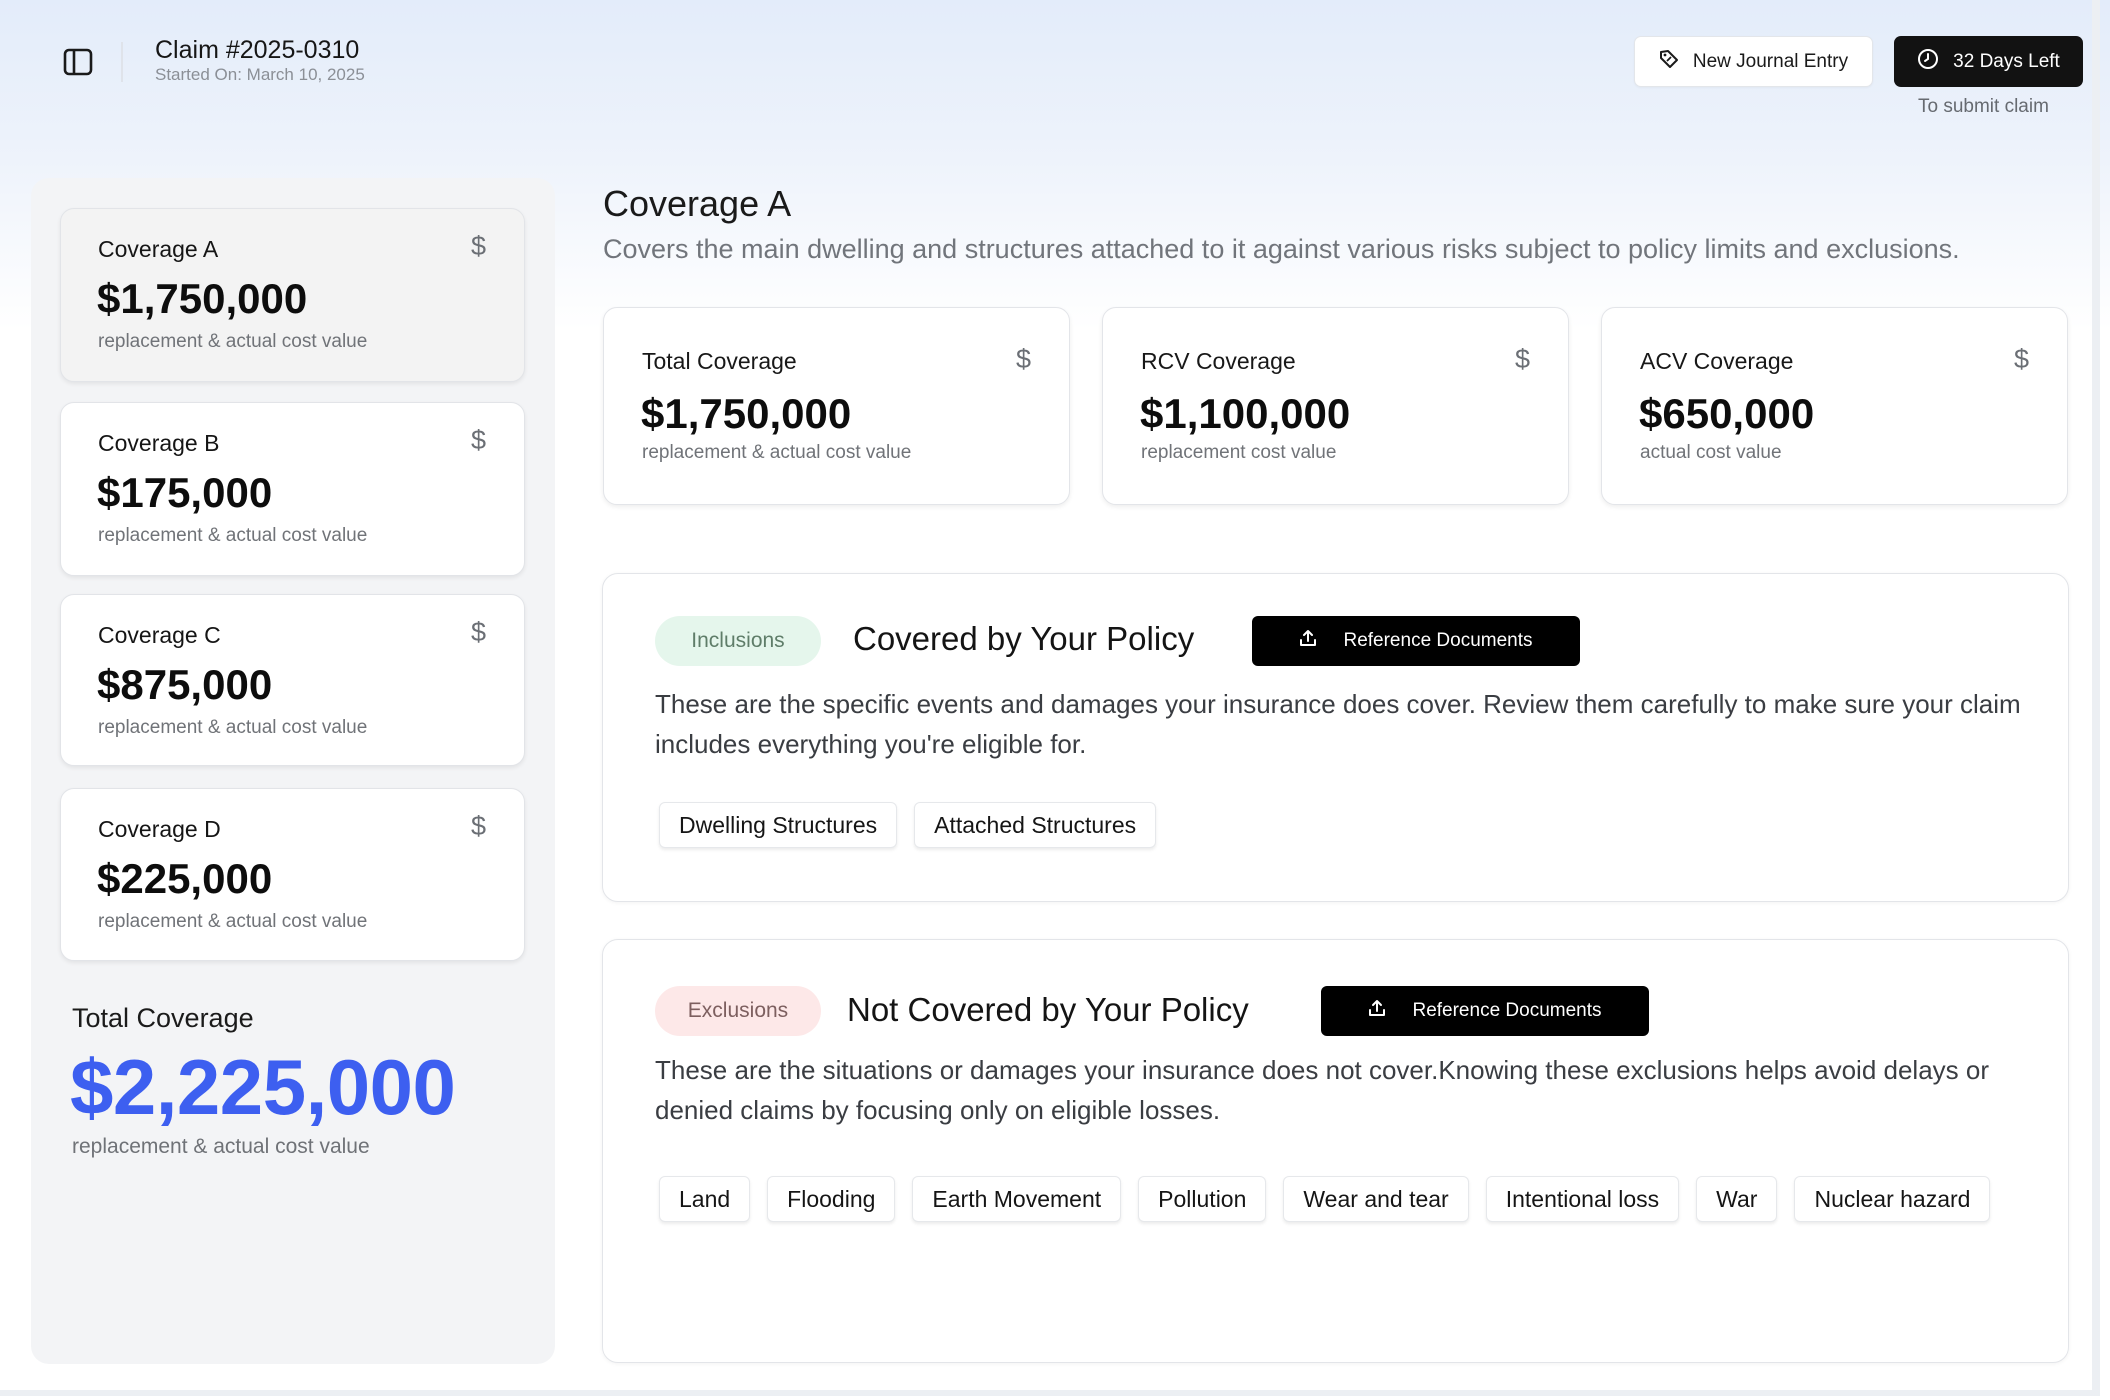 This screenshot has width=2110, height=1400. What do you see at coordinates (202, 298) in the screenshot?
I see `coverage-card-amount: $1,750,000` at bounding box center [202, 298].